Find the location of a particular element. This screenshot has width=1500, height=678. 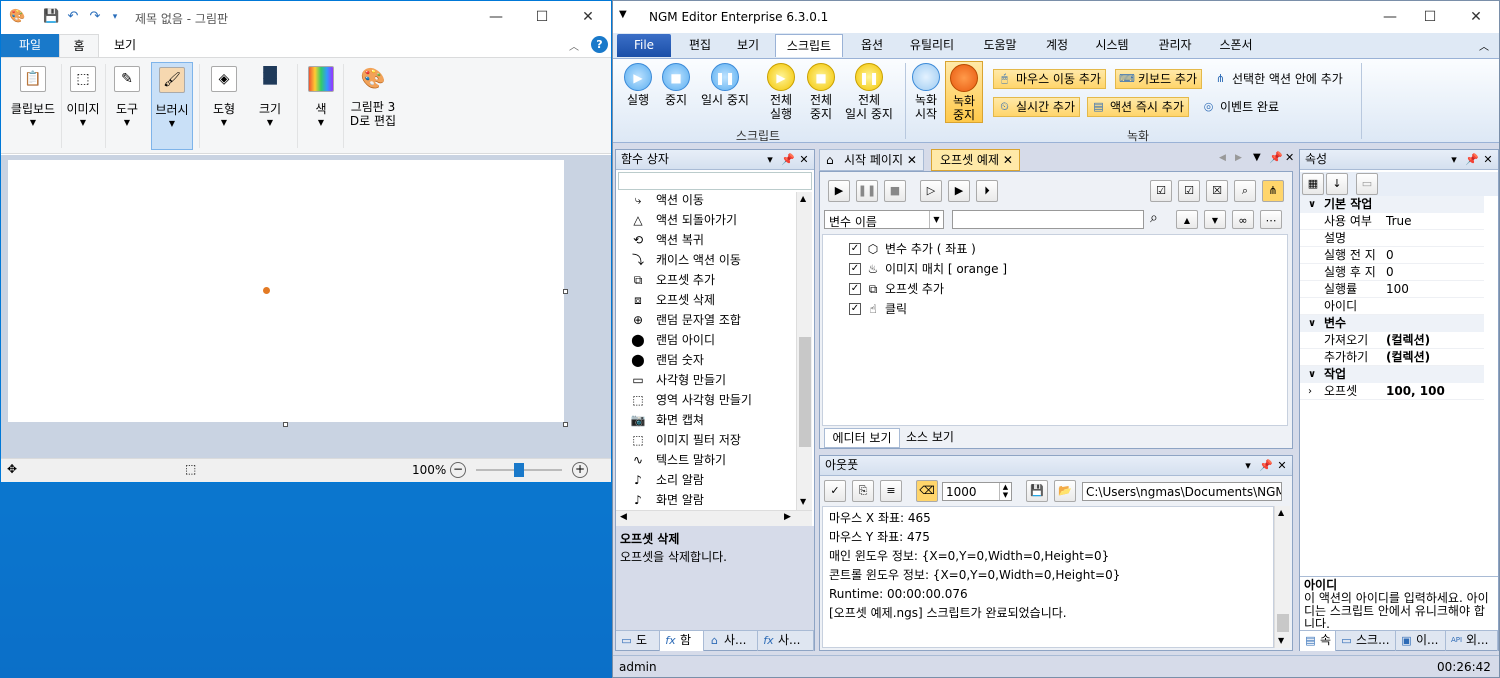

run-button: ▶ 실행 is located at coordinates (638, 85).